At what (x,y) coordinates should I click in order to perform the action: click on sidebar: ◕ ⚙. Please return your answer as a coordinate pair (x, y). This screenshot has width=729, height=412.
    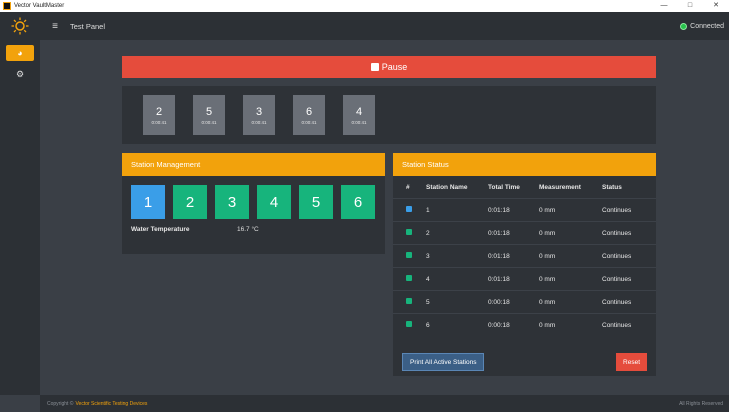
    Looking at the image, I should click on (20, 217).